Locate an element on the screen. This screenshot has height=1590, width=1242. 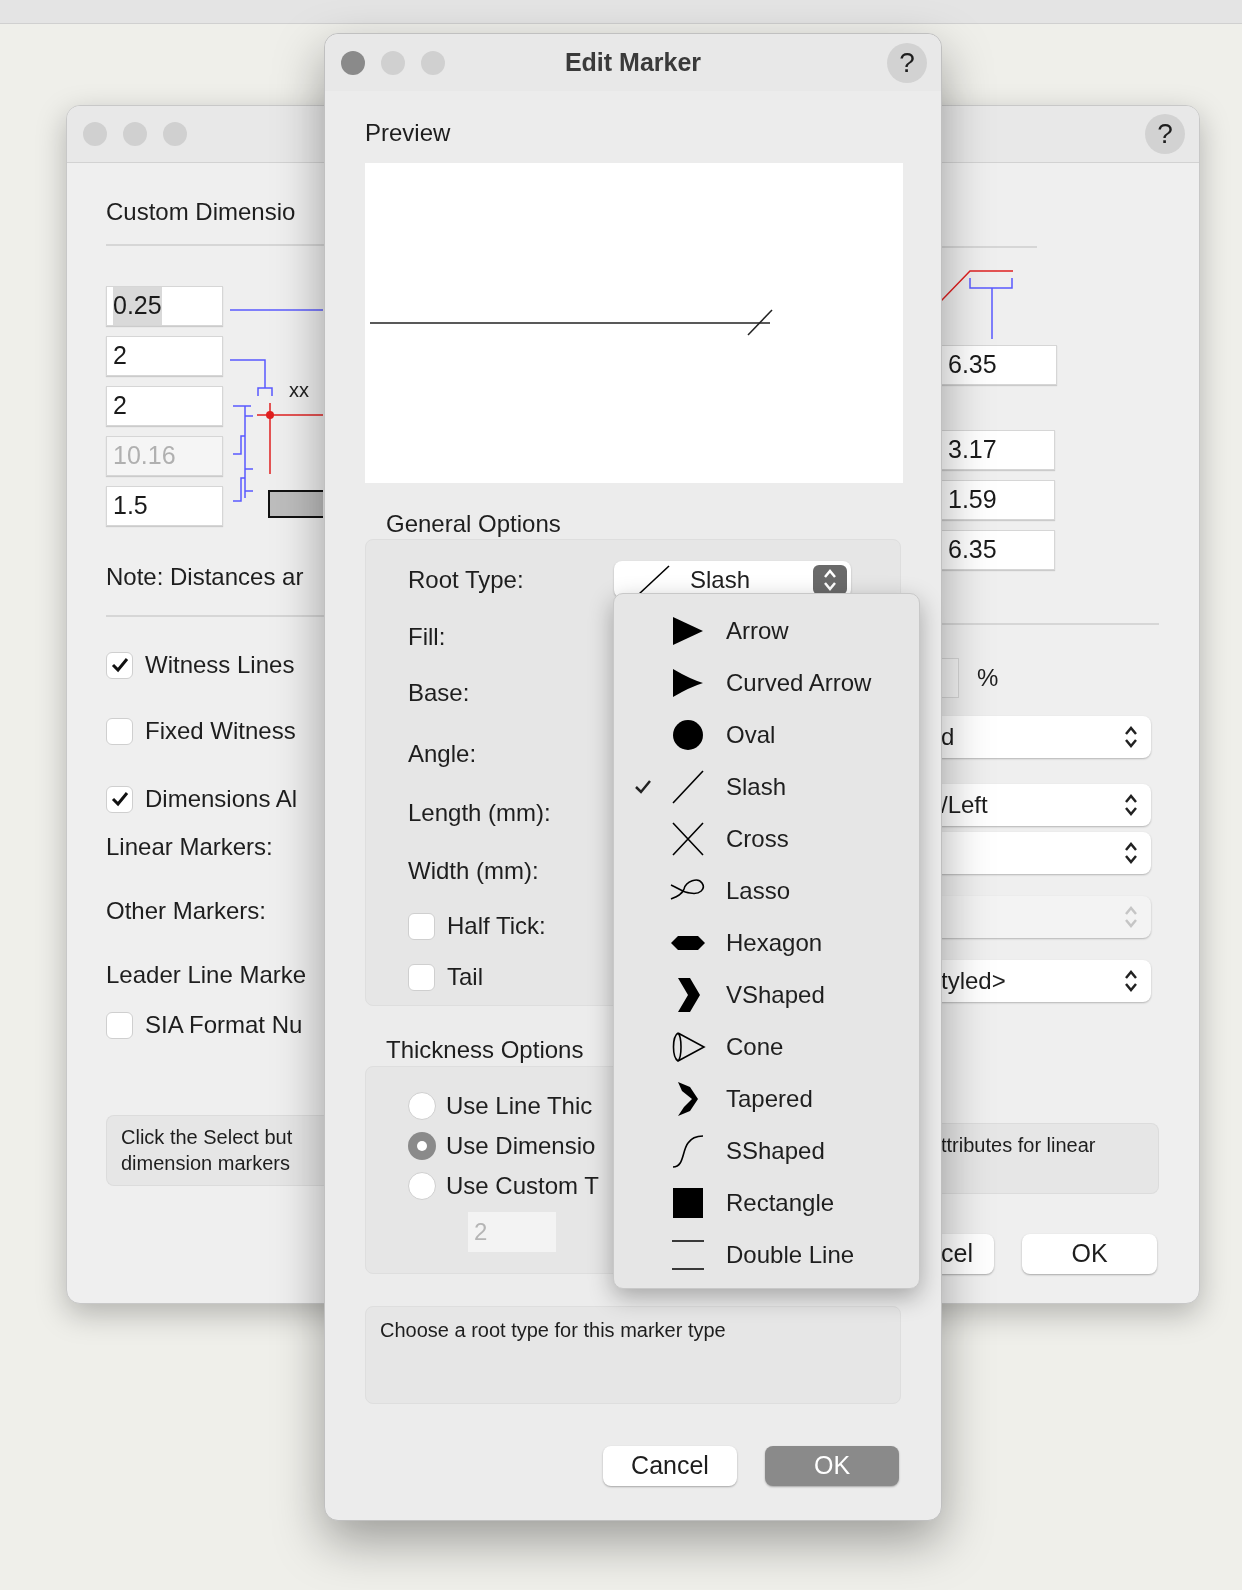
menu-item: Double Line is located at coordinates (766, 1255).